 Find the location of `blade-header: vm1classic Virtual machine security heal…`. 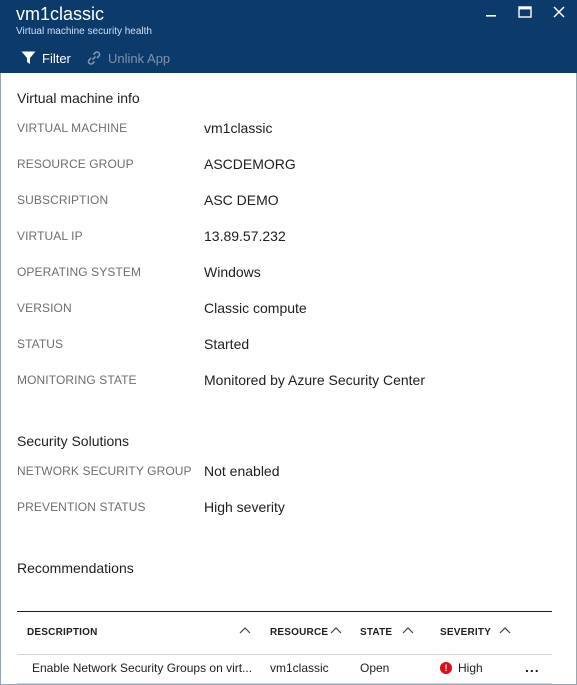

blade-header: vm1classic Virtual machine security heal… is located at coordinates (288, 36).